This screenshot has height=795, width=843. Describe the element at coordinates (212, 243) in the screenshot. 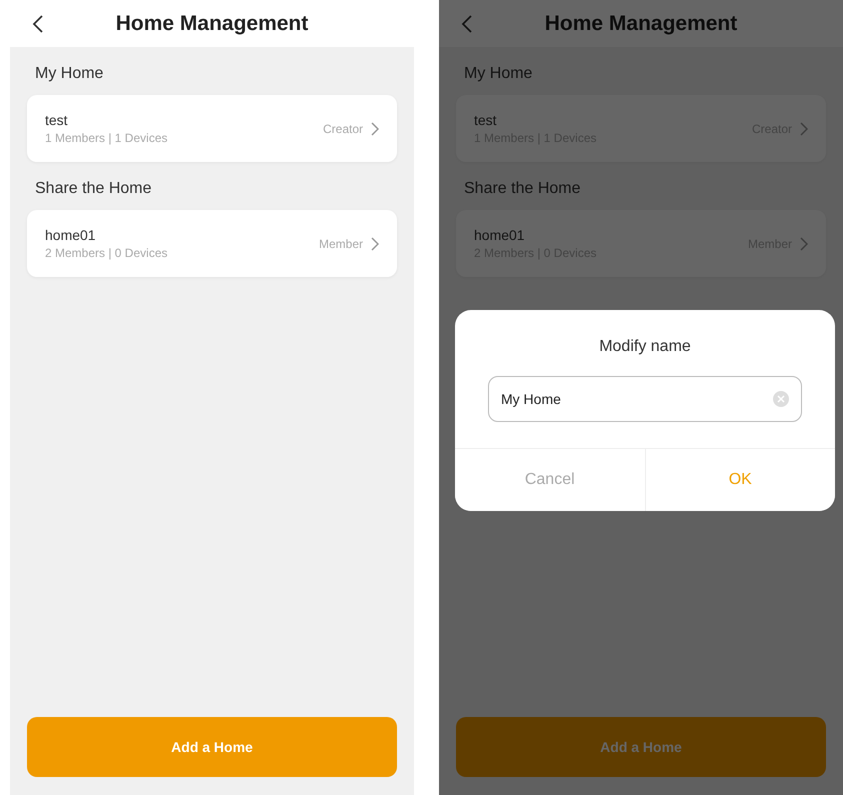

I see `home-card: home01 2 Members | 0 Devices Member` at that location.